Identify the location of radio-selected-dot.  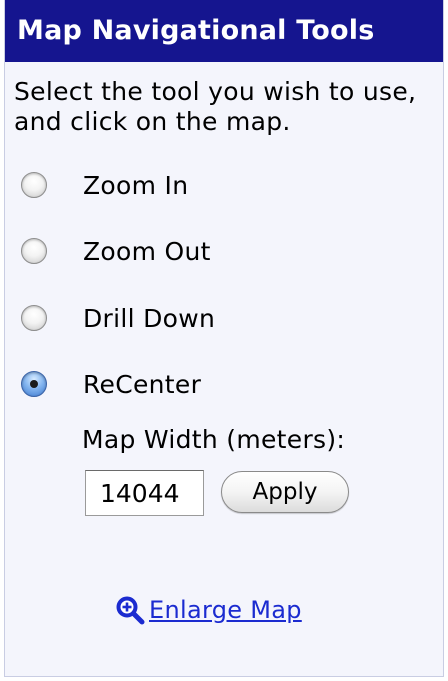
(34, 384).